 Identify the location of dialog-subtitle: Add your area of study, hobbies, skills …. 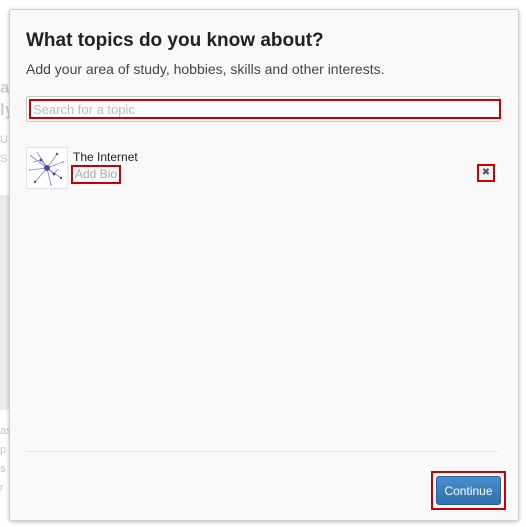
(205, 69).